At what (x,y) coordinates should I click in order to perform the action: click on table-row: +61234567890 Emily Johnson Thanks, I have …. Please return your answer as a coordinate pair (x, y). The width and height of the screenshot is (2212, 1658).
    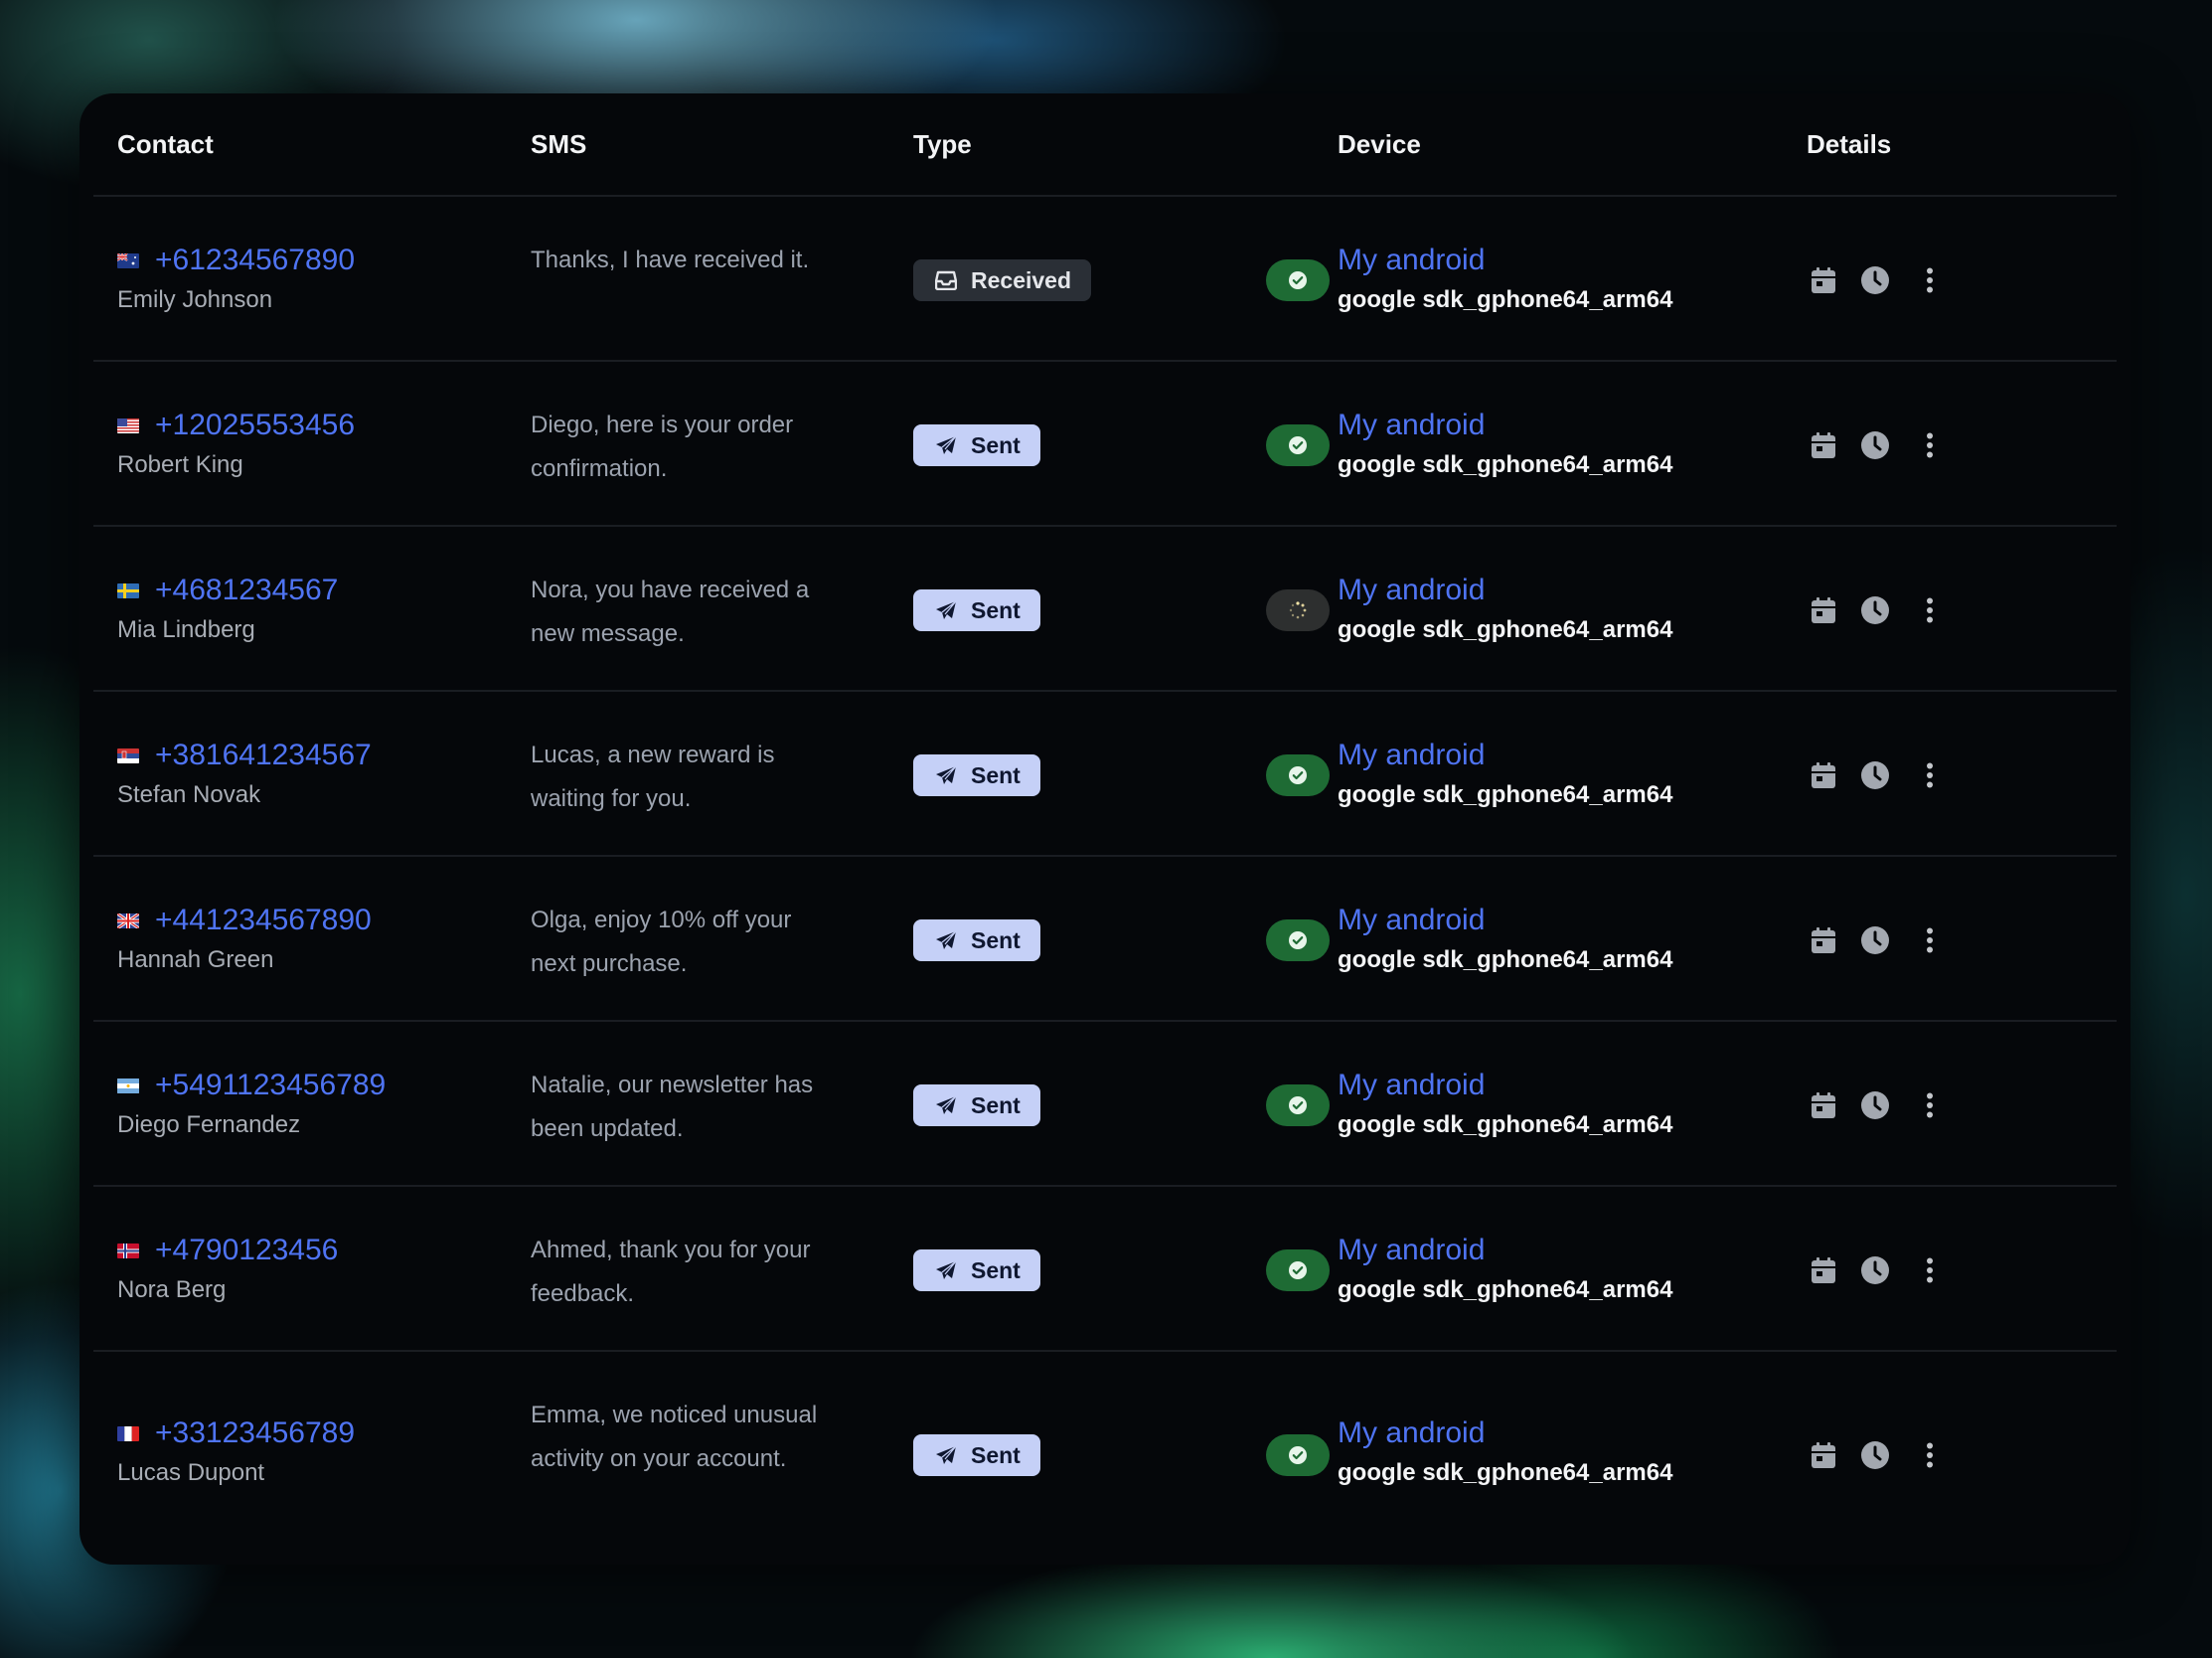
    Looking at the image, I should click on (1105, 280).